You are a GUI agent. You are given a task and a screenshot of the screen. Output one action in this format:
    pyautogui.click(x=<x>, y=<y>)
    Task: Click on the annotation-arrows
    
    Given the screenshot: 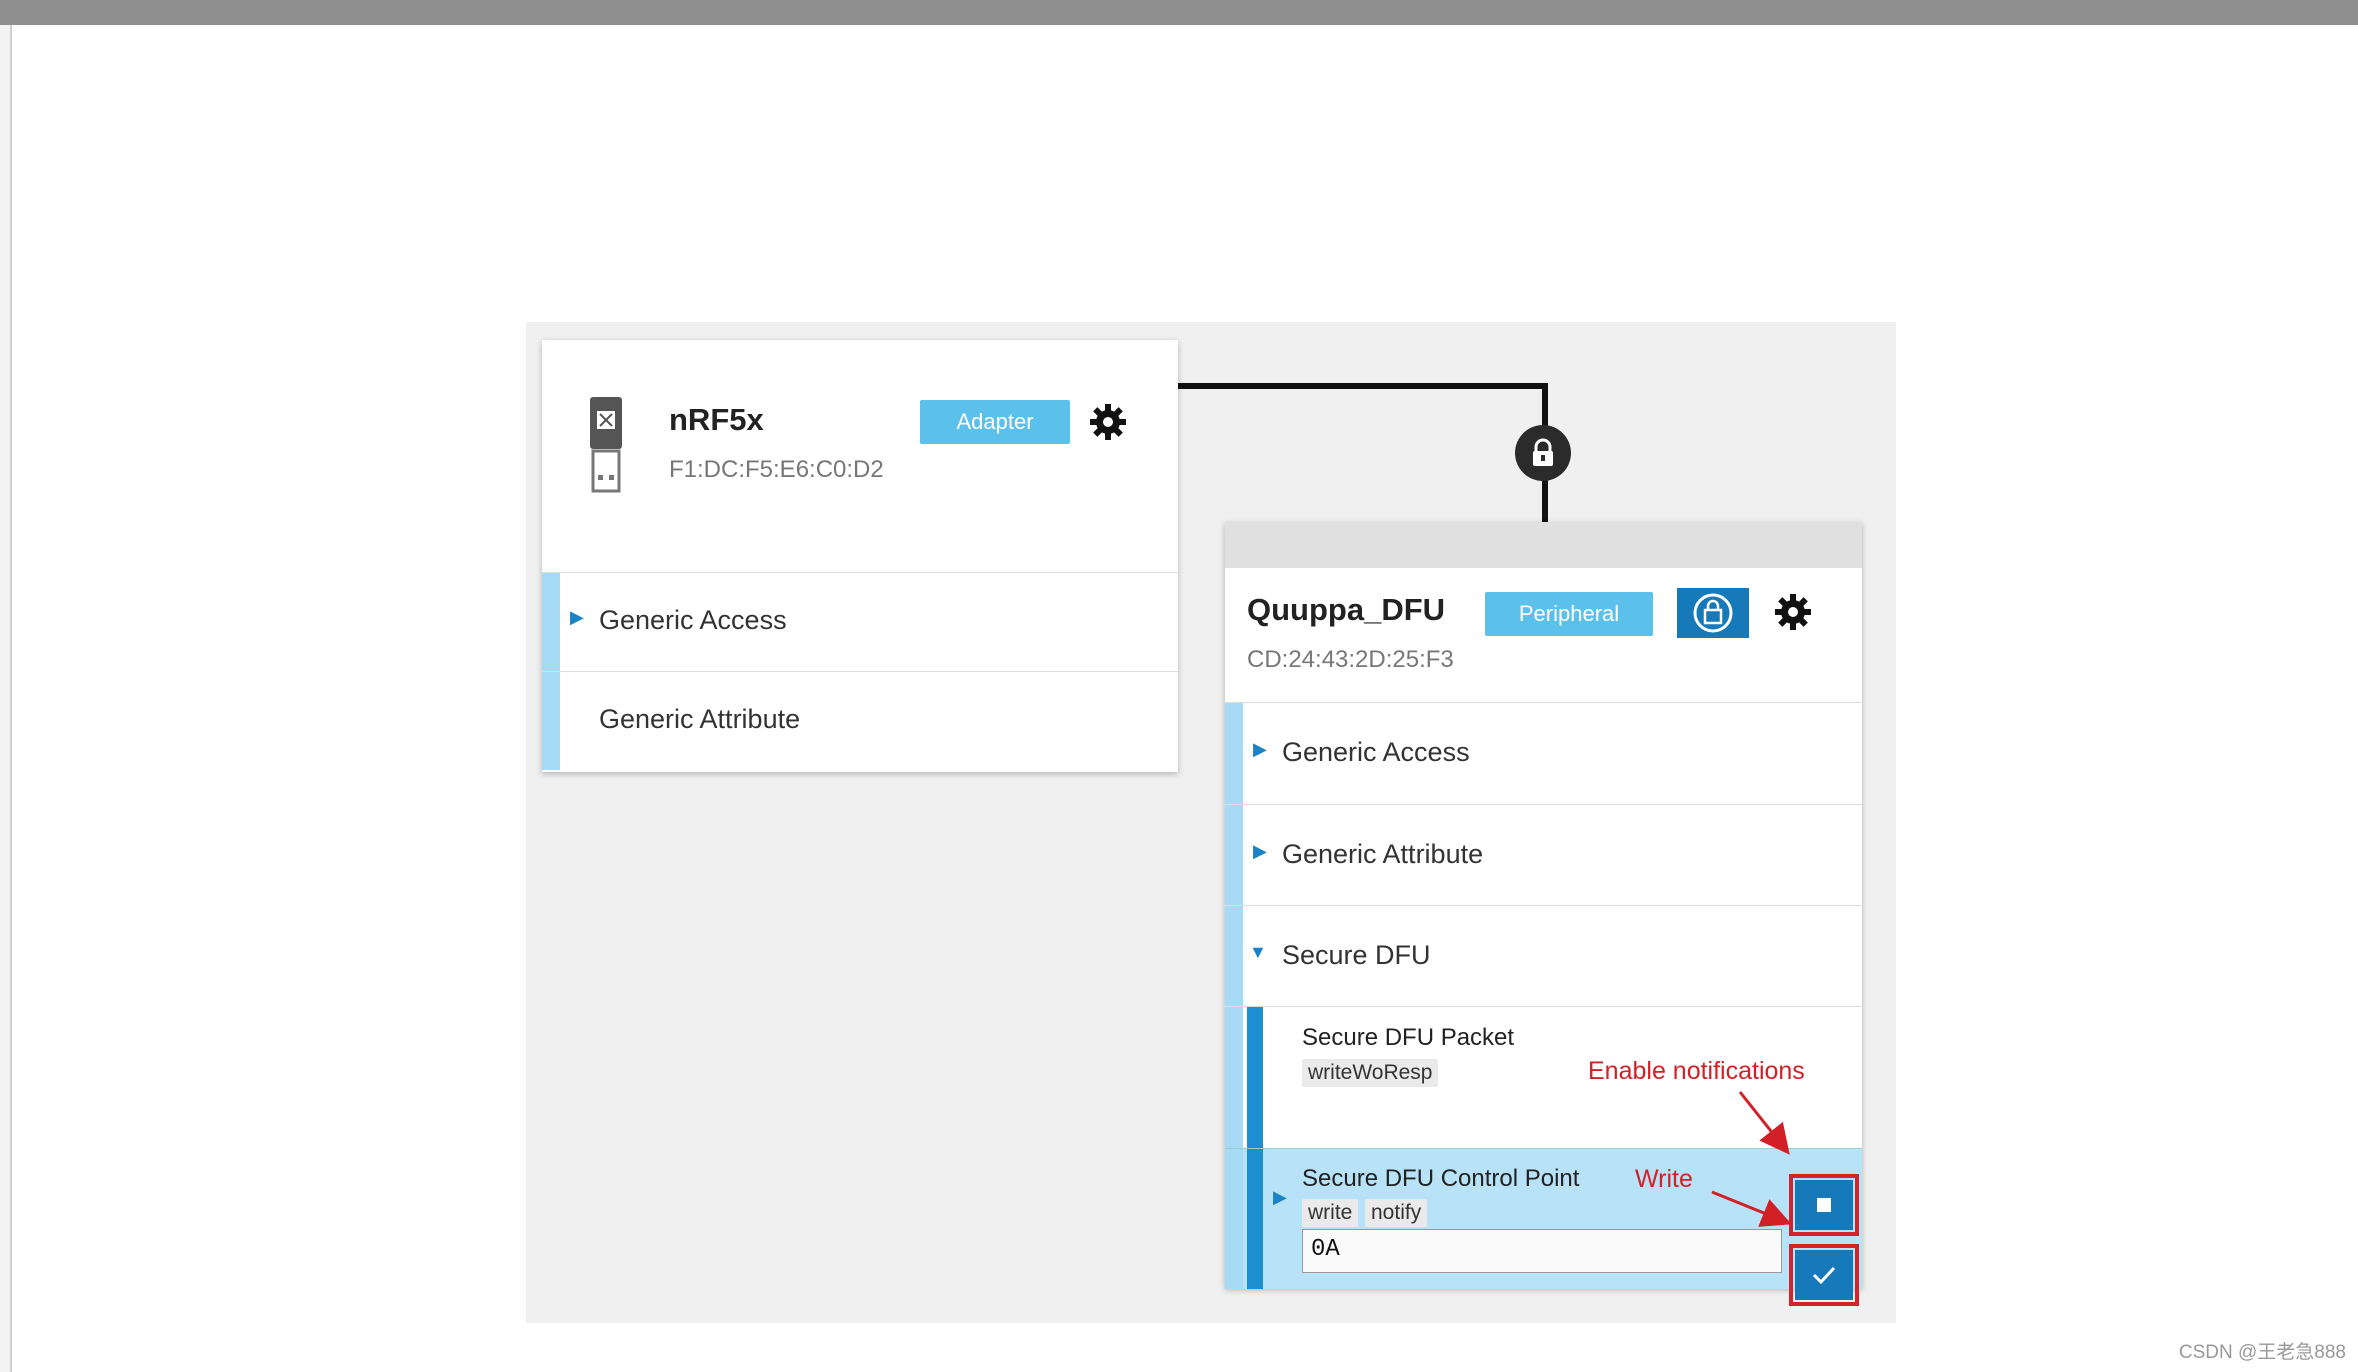 What is the action you would take?
    pyautogui.click(x=1751, y=1159)
    